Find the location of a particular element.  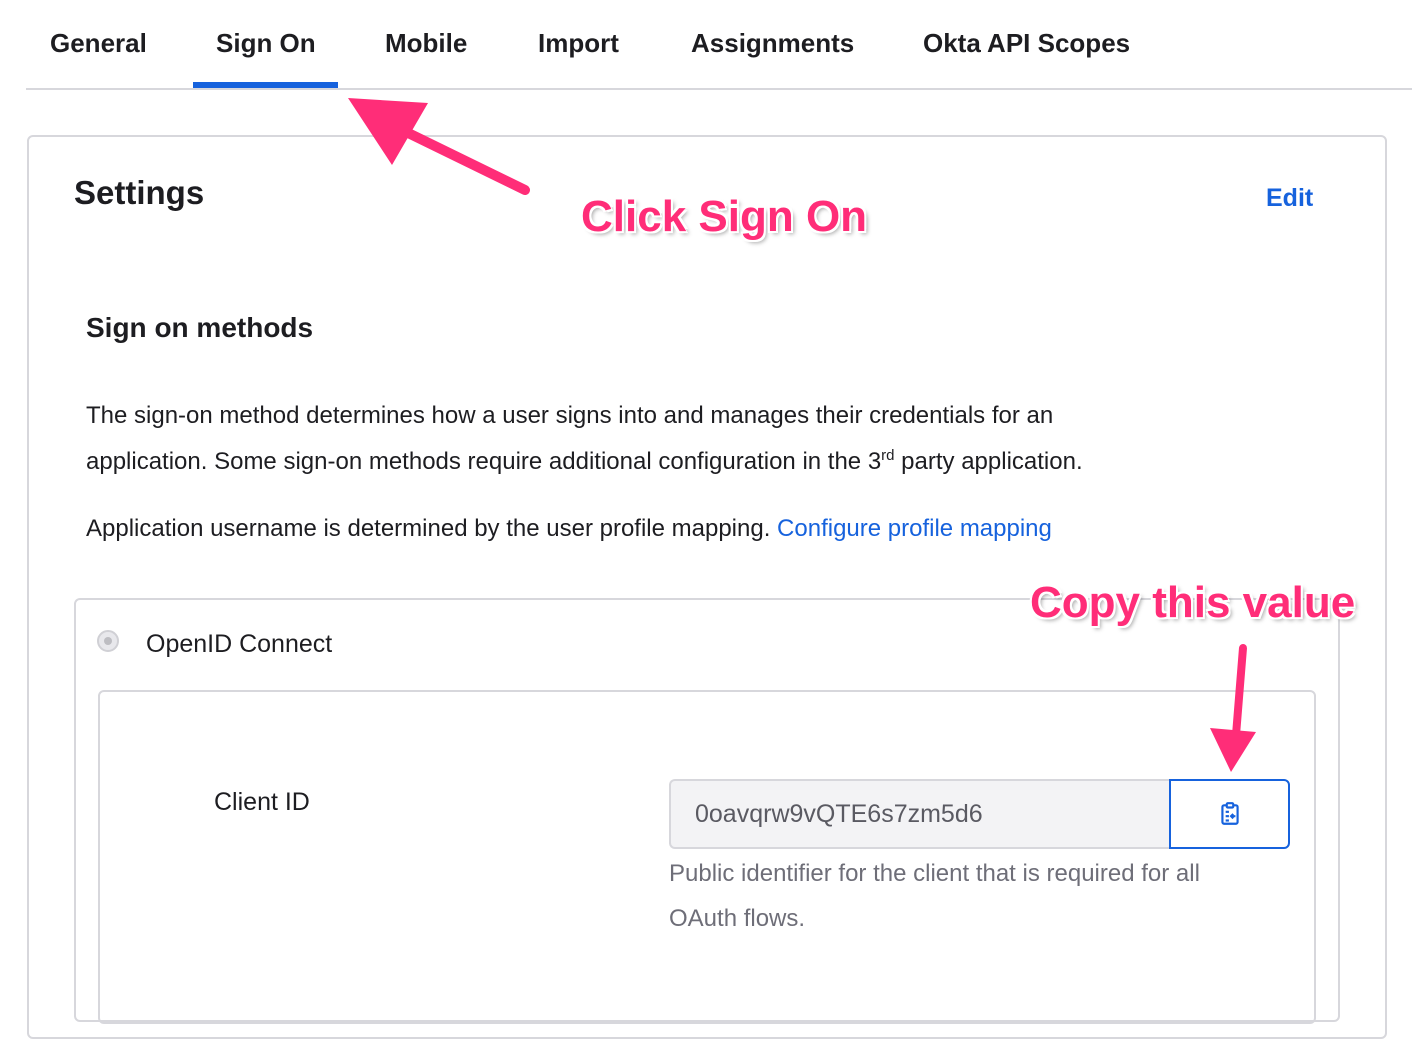

client-id-field is located at coordinates (919, 814).